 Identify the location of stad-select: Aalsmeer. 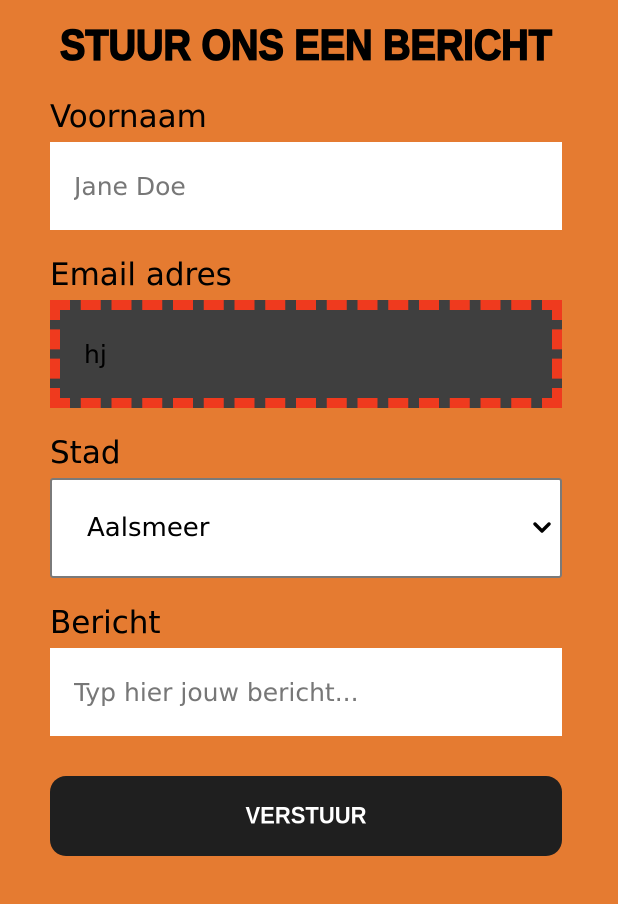
(306, 528).